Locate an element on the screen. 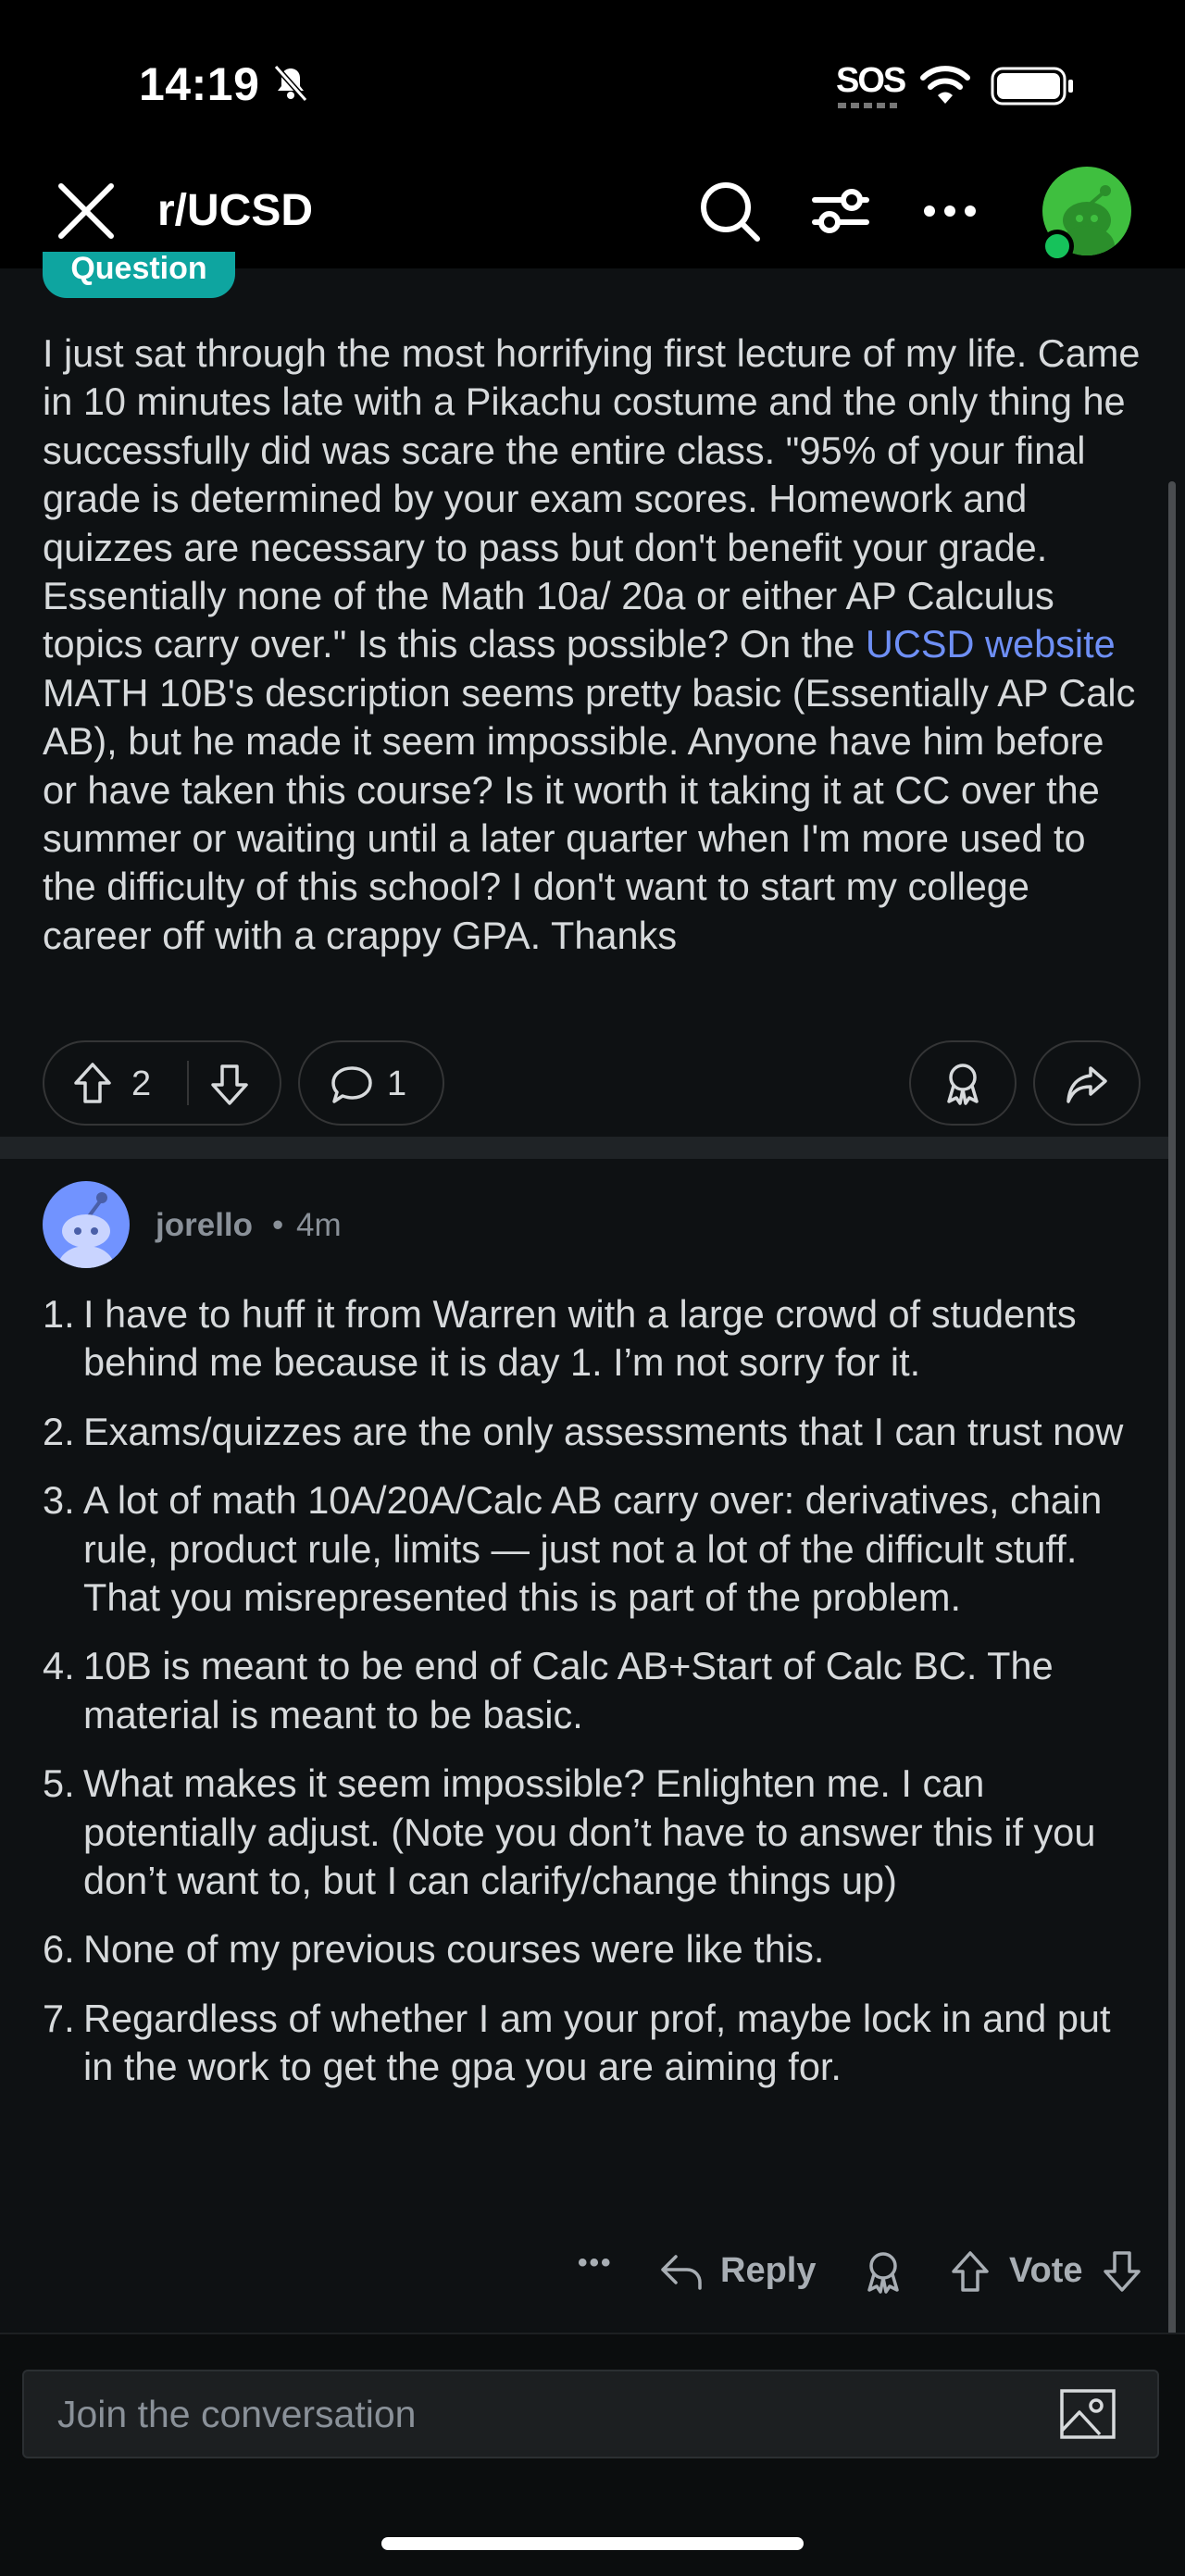 Image resolution: width=1185 pixels, height=2576 pixels. wifi-icon is located at coordinates (945, 85).